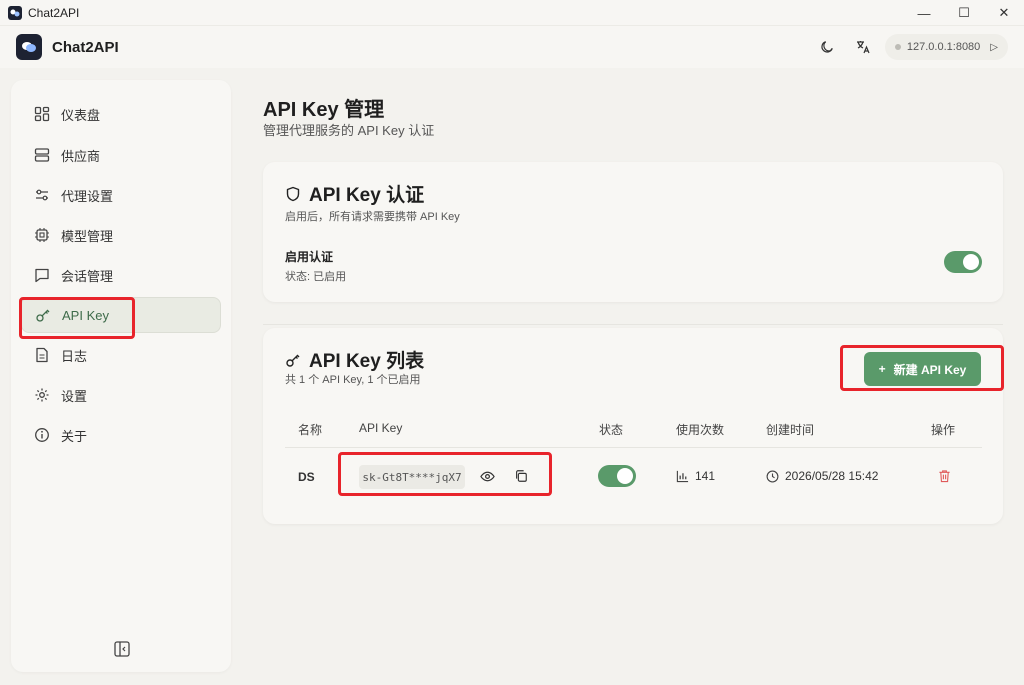  I want to click on sliders-icon, so click(42, 195).